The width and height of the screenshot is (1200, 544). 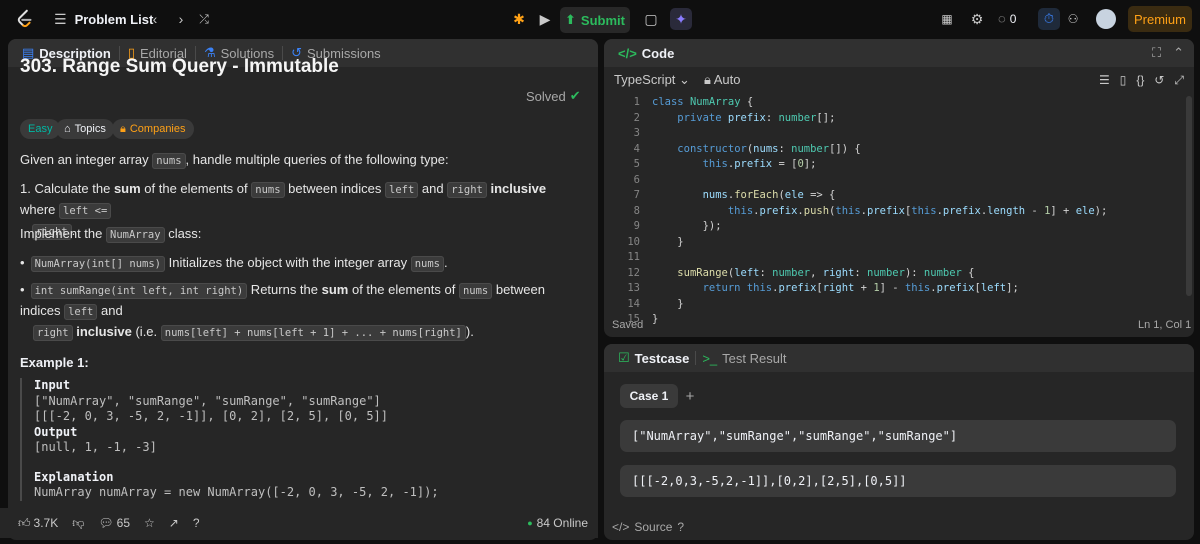 What do you see at coordinates (1165, 325) in the screenshot?
I see `cursor-position: Ln 1, Col 1` at bounding box center [1165, 325].